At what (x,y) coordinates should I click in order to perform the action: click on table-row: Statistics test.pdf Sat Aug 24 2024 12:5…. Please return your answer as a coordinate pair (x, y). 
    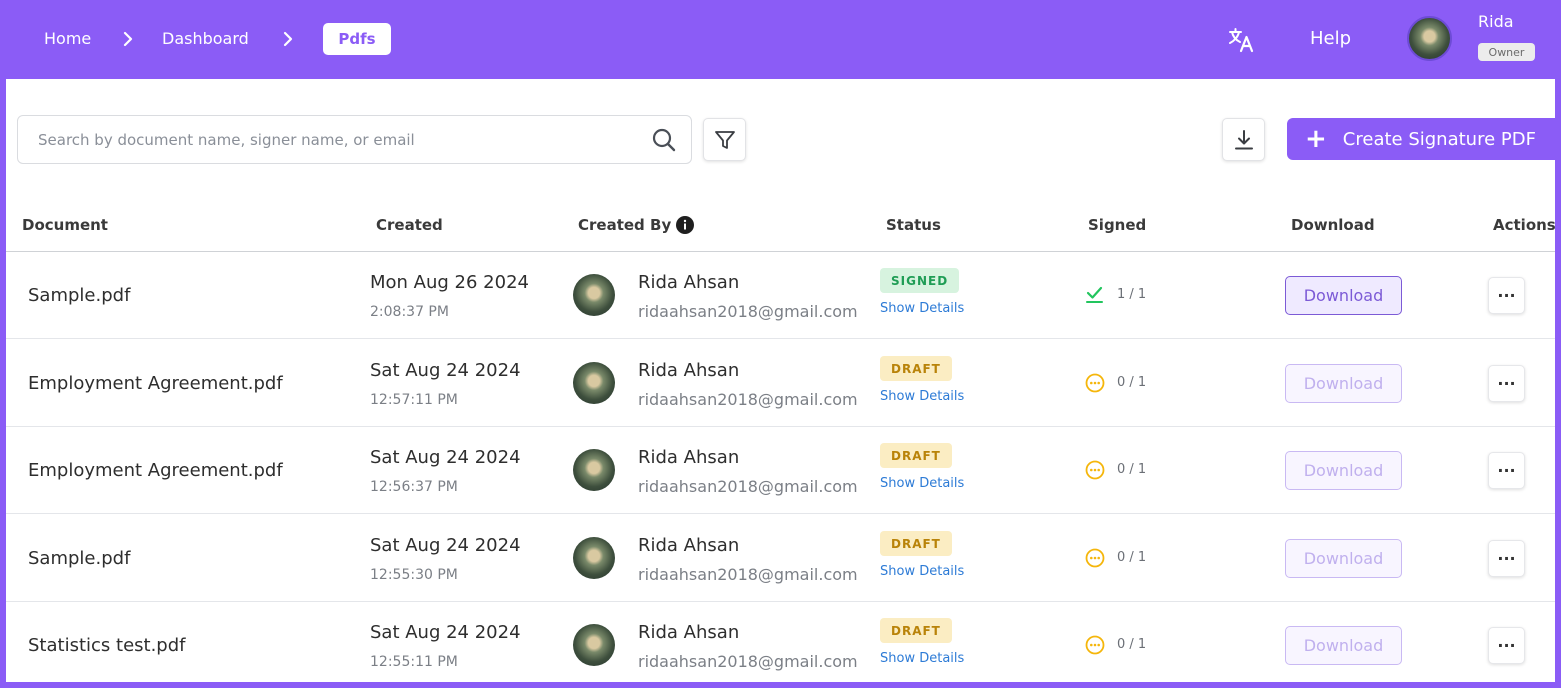
    Looking at the image, I should click on (780, 642).